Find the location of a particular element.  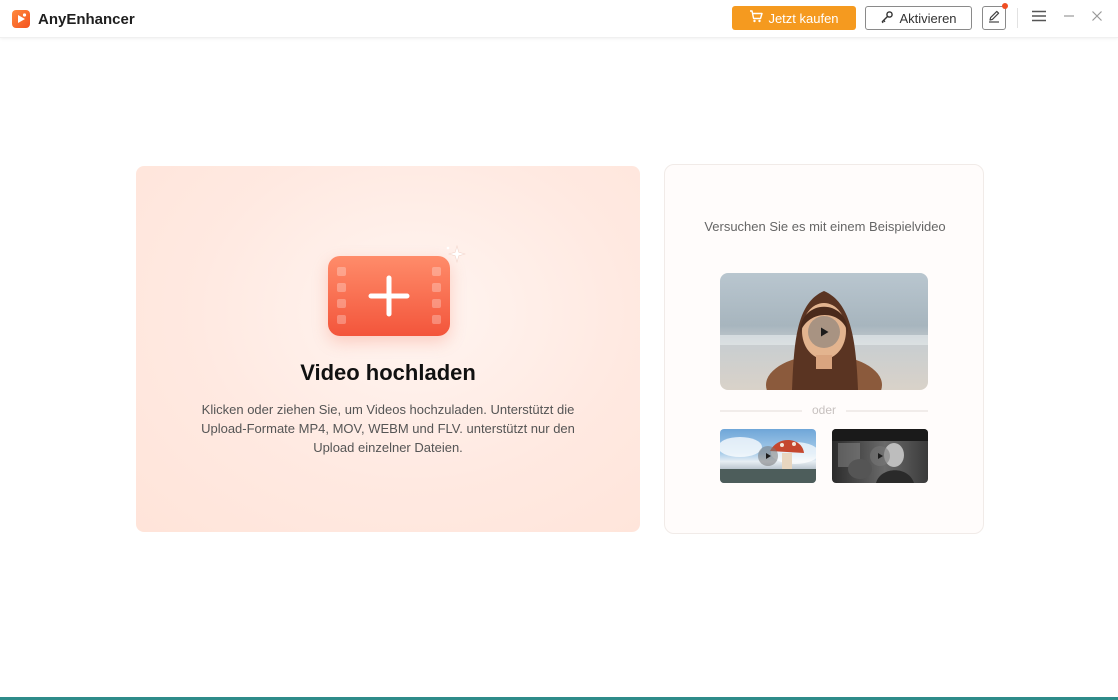

activate-label: Aktivieren is located at coordinates (928, 18).